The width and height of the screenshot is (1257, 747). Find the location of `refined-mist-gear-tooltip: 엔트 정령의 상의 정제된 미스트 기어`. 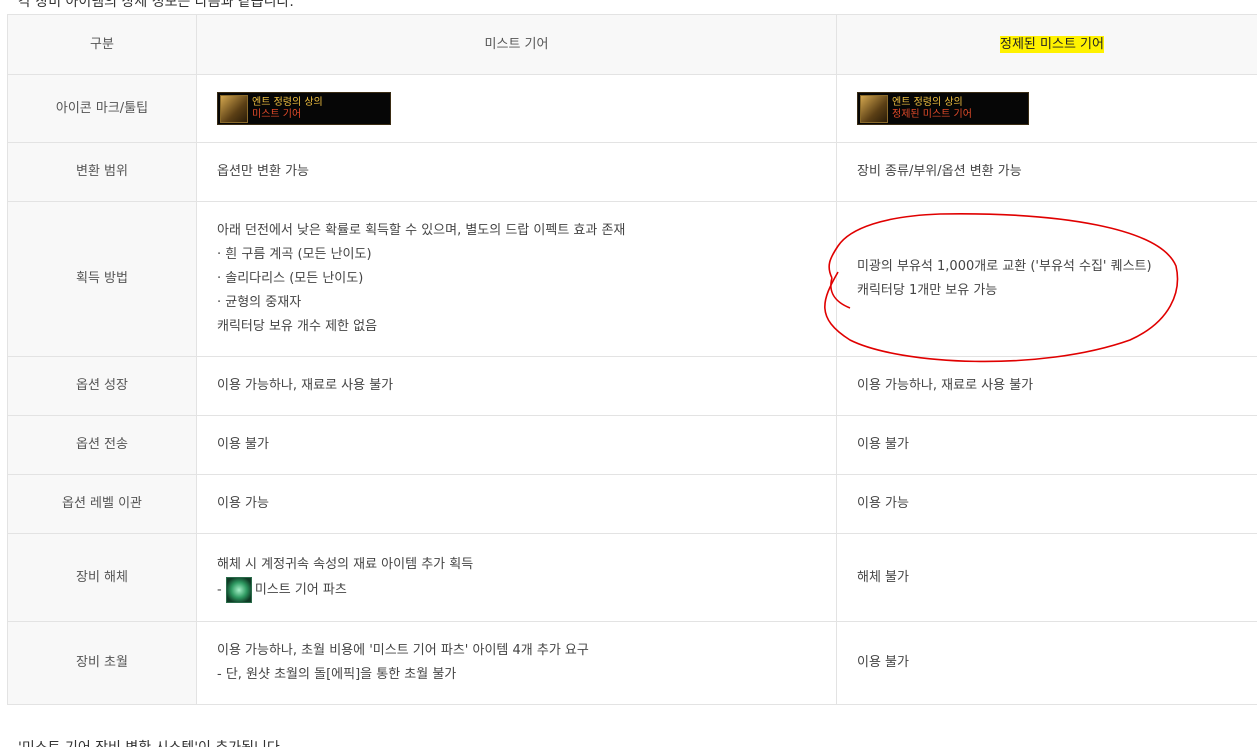

refined-mist-gear-tooltip: 엔트 정령의 상의 정제된 미스트 기어 is located at coordinates (943, 108).